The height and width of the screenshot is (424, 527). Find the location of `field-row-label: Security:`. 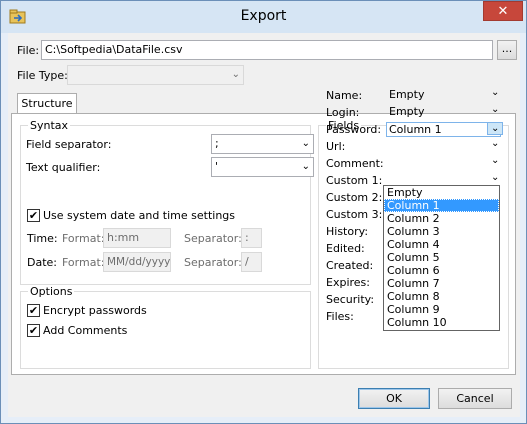

field-row-label: Security: is located at coordinates (350, 299).